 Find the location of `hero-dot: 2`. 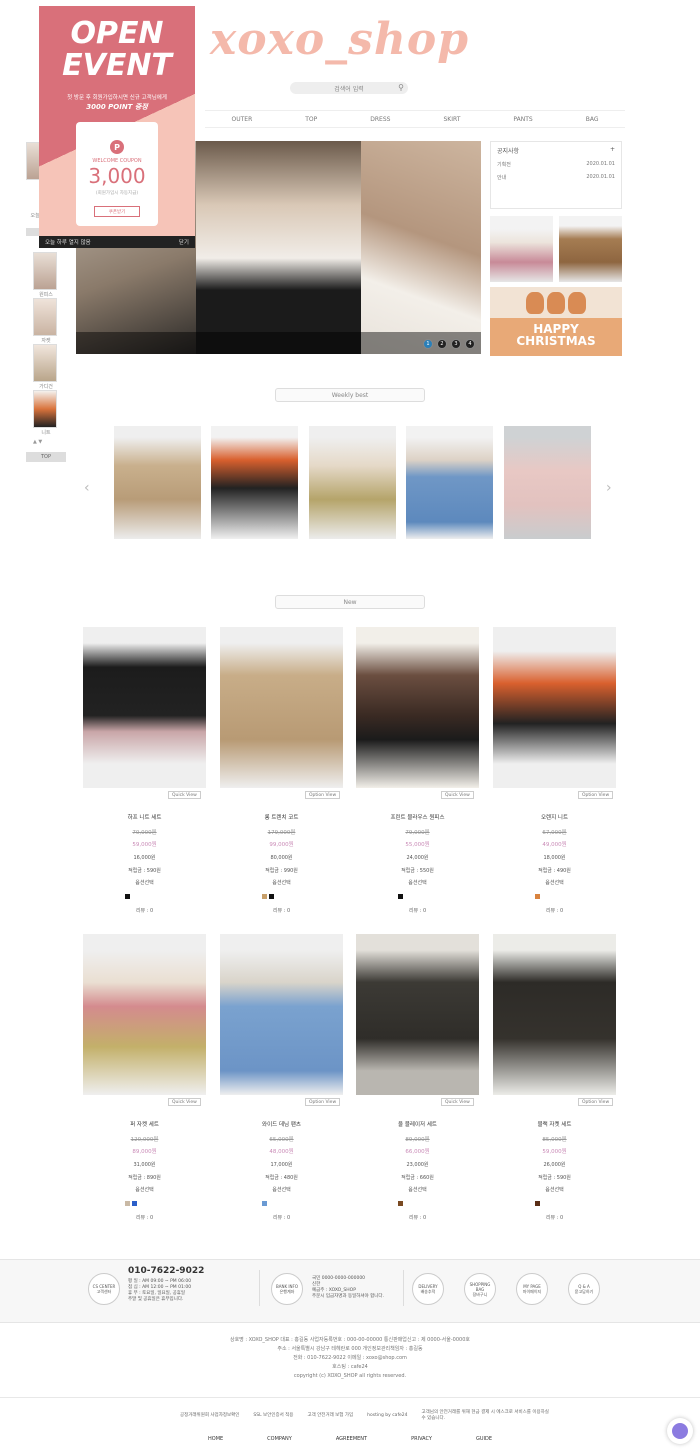

hero-dot: 2 is located at coordinates (442, 344).